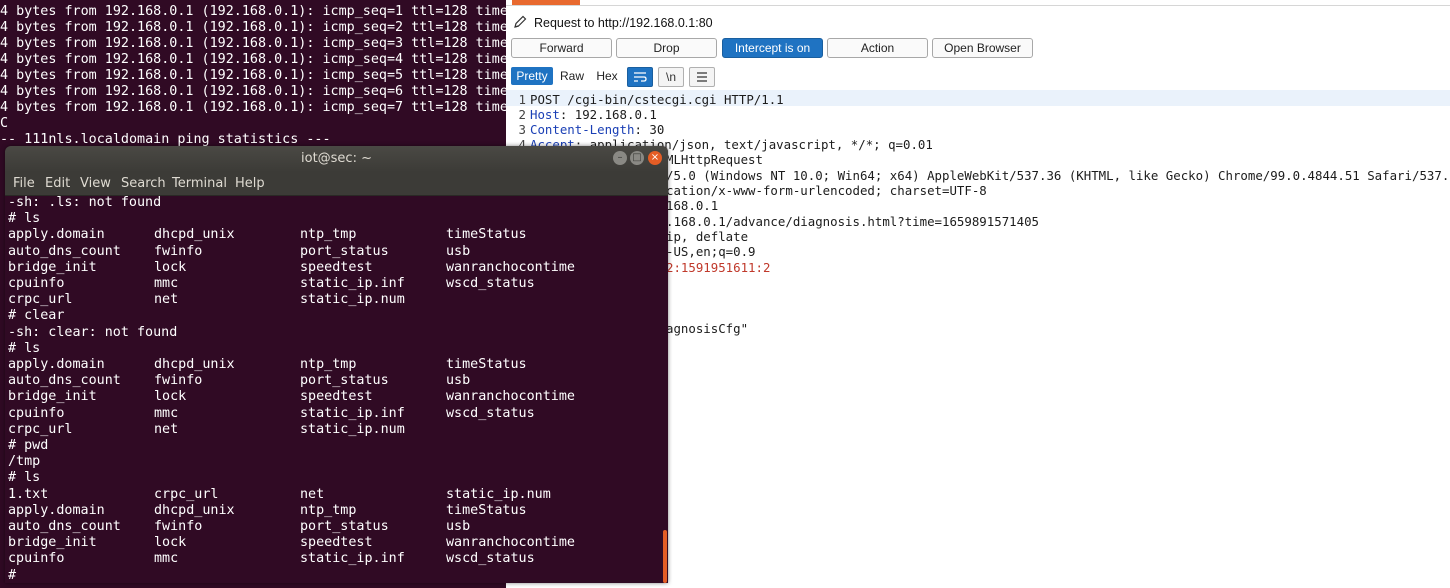 Image resolution: width=1450 pixels, height=588 pixels. What do you see at coordinates (572, 76) in the screenshot?
I see `tab-raw: Raw` at bounding box center [572, 76].